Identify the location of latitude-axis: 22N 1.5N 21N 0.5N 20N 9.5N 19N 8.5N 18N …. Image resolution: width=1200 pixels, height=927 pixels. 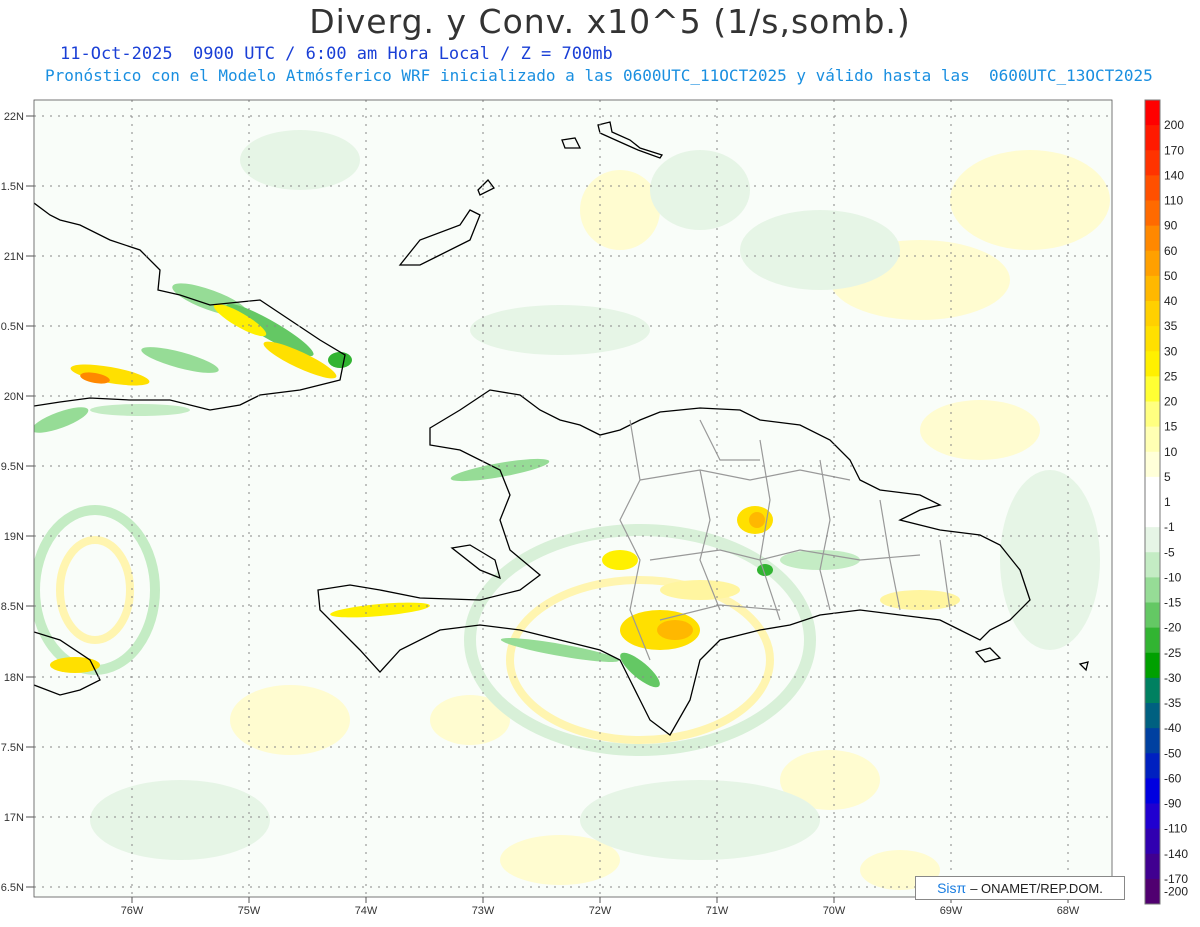
(12, 502).